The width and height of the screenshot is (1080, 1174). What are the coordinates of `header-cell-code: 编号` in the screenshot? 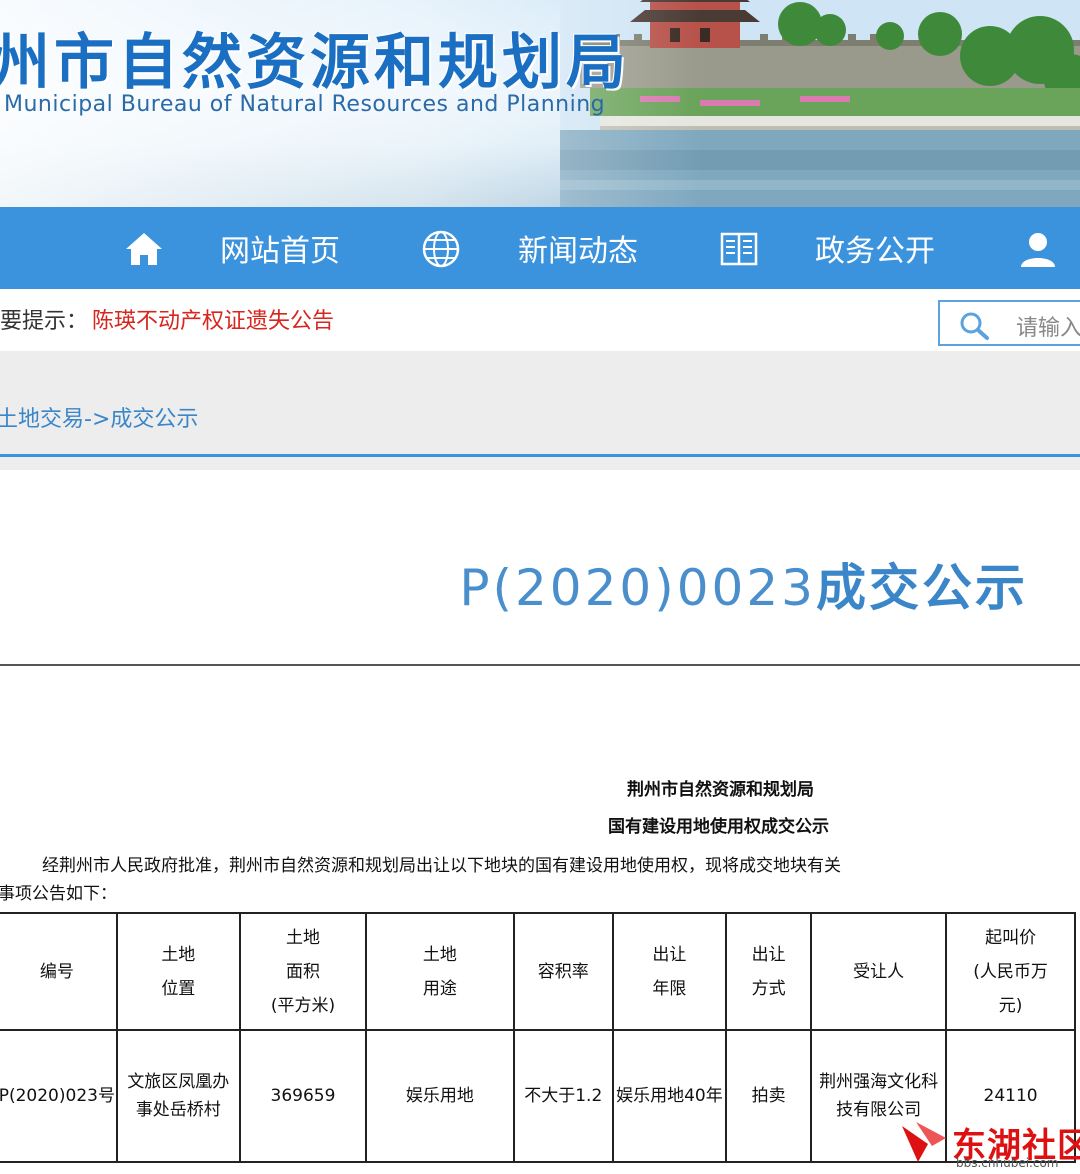 It's located at (59, 971).